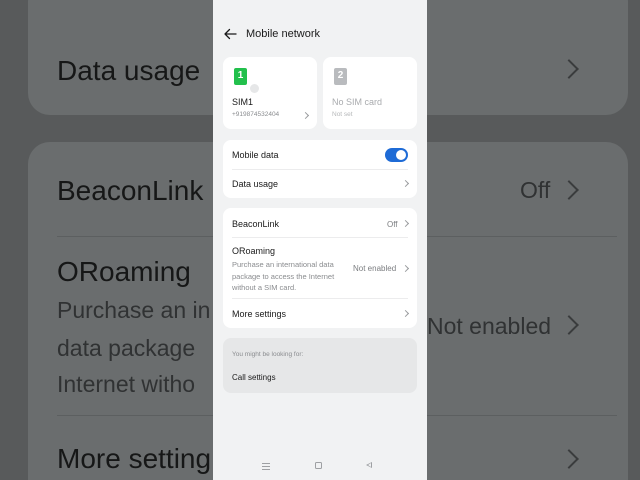  Describe the element at coordinates (134, 310) in the screenshot. I see `background-oroaming-line1: Purchase an in` at that location.